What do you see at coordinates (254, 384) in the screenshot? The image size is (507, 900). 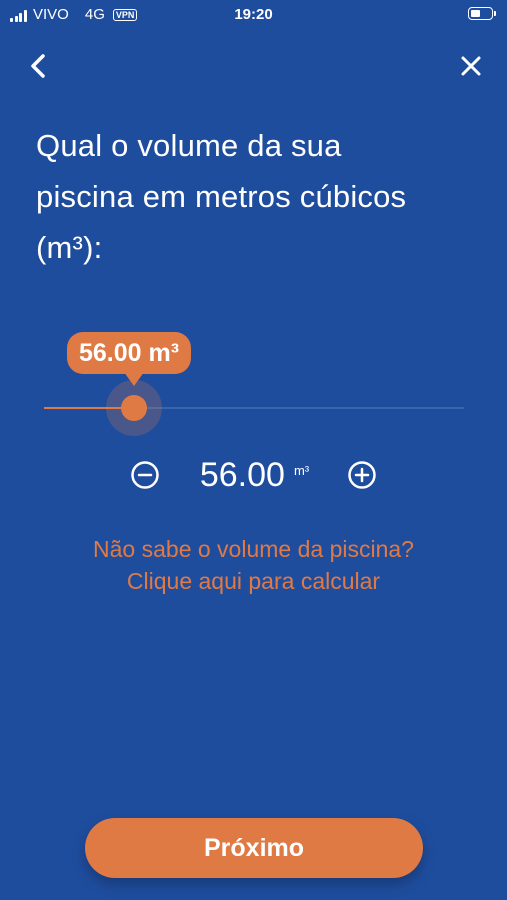 I see `volume-slider: 56.00 m³` at bounding box center [254, 384].